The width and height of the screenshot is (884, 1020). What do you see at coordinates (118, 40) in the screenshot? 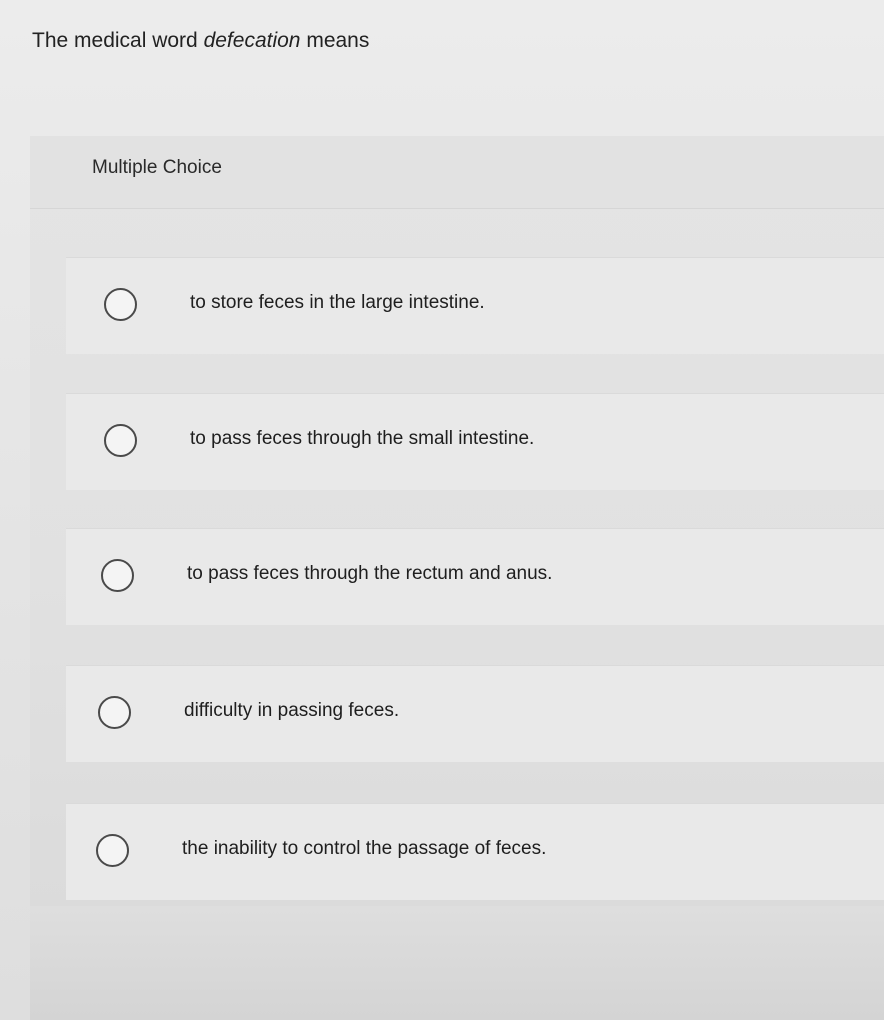
I see `question-prefix: The medical word` at bounding box center [118, 40].